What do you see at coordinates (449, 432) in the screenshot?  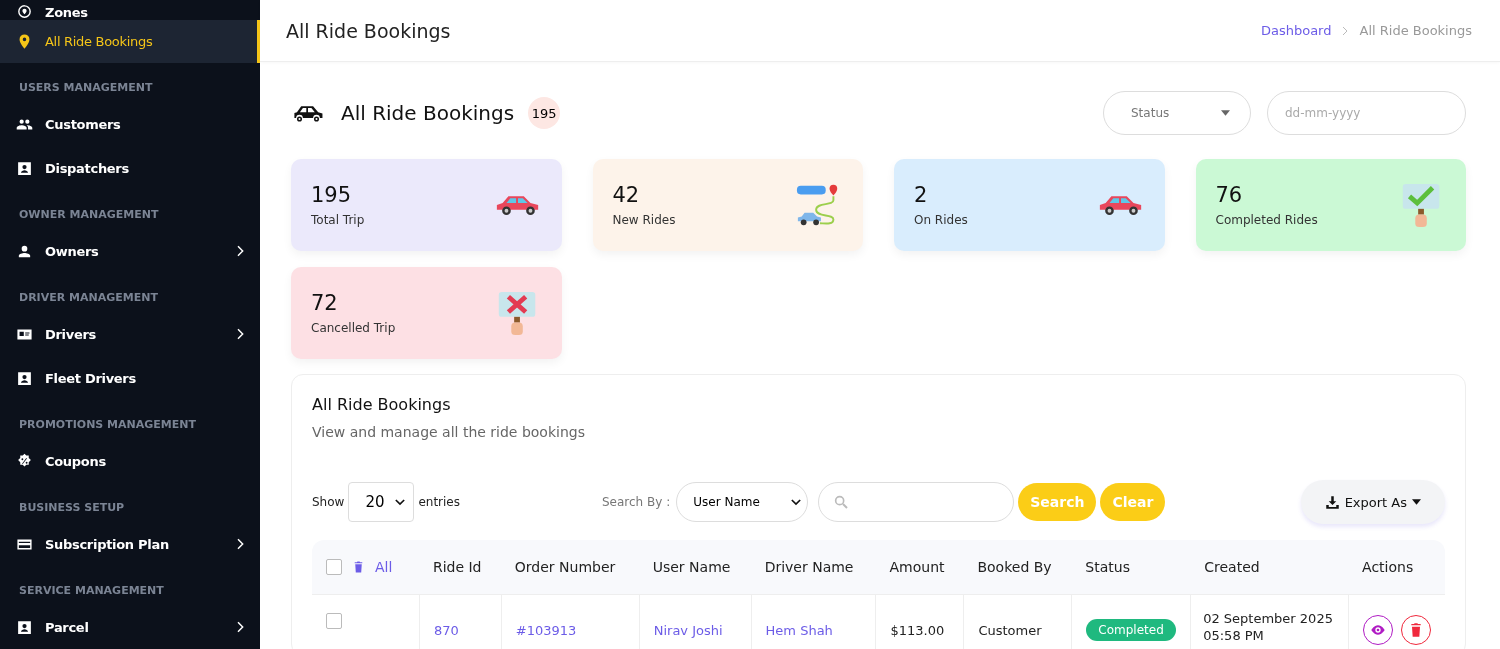 I see `panel-subtitle: View and manage all the ride bookings` at bounding box center [449, 432].